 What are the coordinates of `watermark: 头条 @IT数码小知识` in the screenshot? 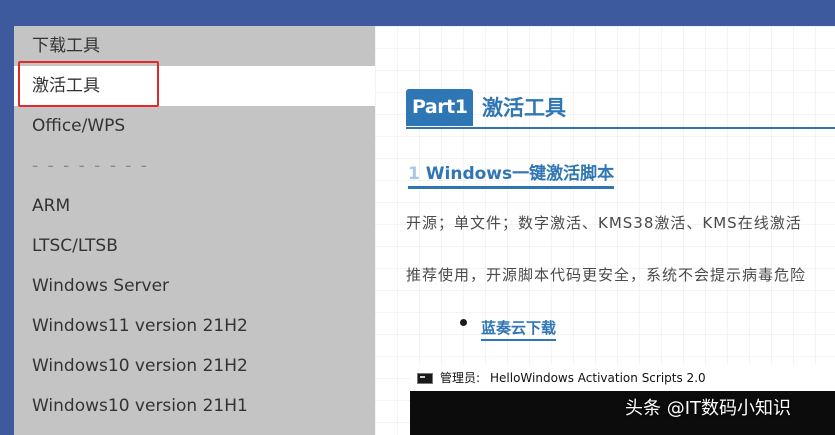 It's located at (708, 408).